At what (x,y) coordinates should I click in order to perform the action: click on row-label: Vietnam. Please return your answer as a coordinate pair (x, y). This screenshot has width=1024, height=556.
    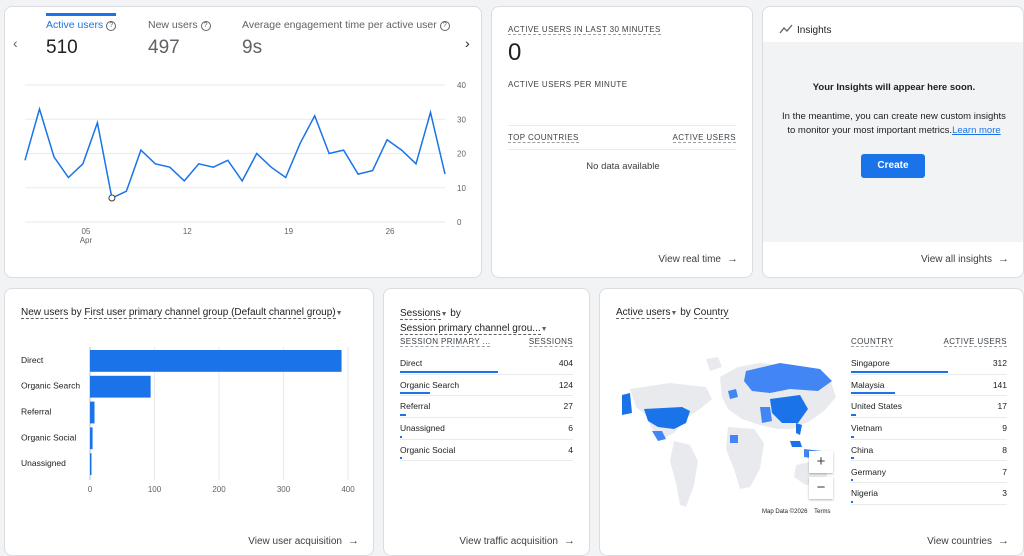
    Looking at the image, I should click on (867, 428).